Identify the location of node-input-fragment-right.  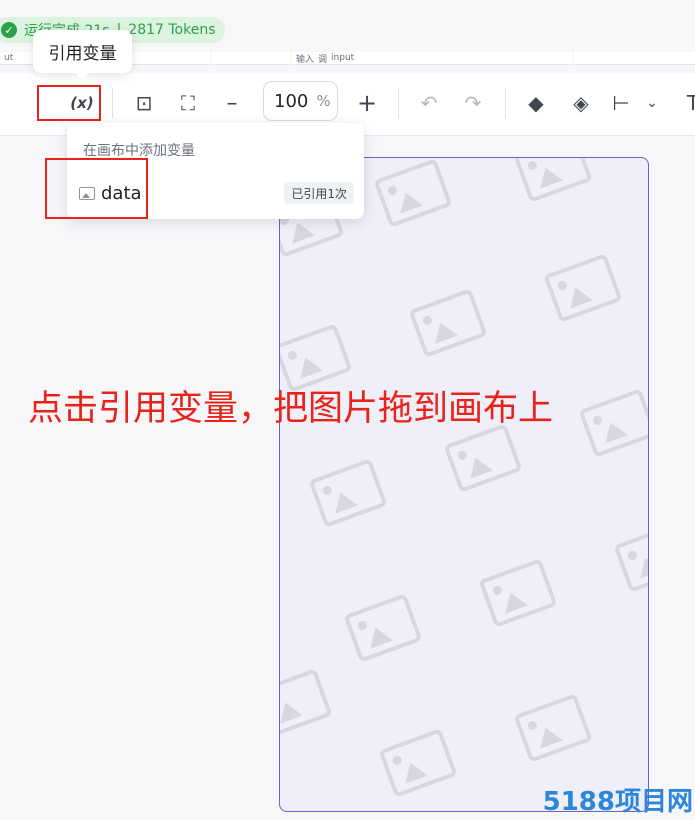
(634, 58).